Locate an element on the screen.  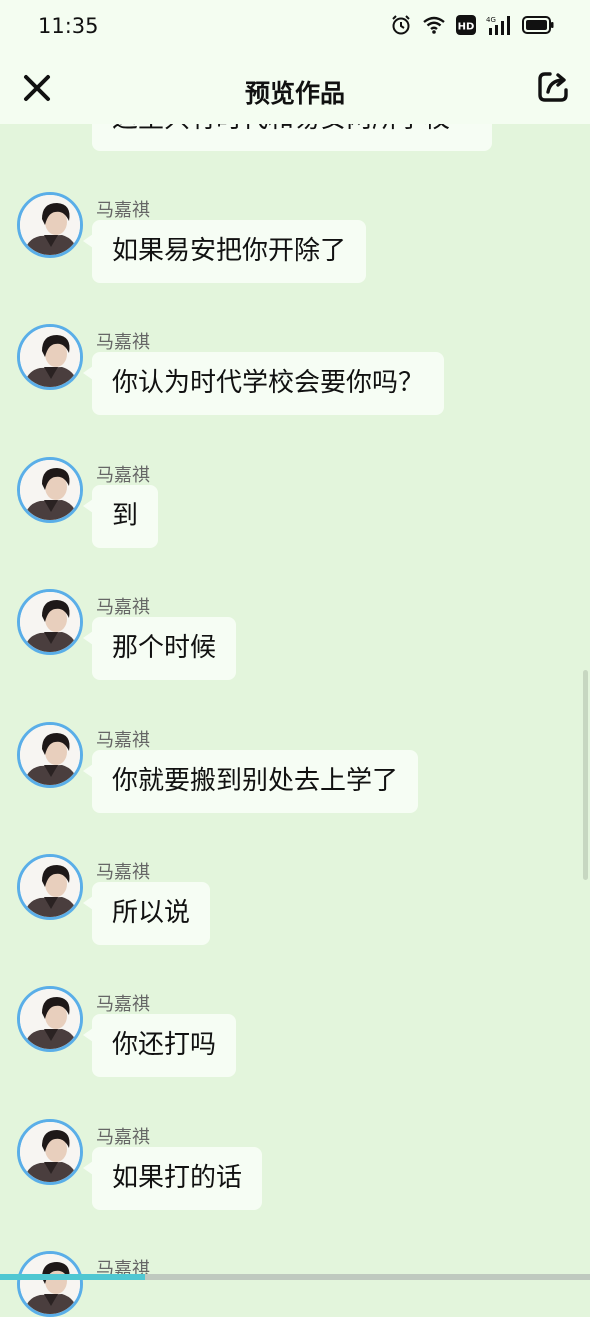
message-bubble: 你认为时代学校会要你吗？ is located at coordinates (263, 384).